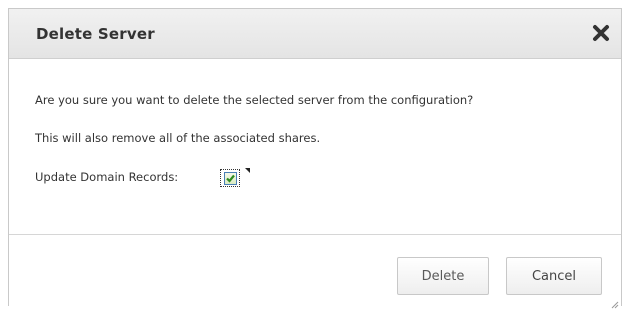 This screenshot has width=632, height=313. I want to click on resize-grip-icon, so click(614, 301).